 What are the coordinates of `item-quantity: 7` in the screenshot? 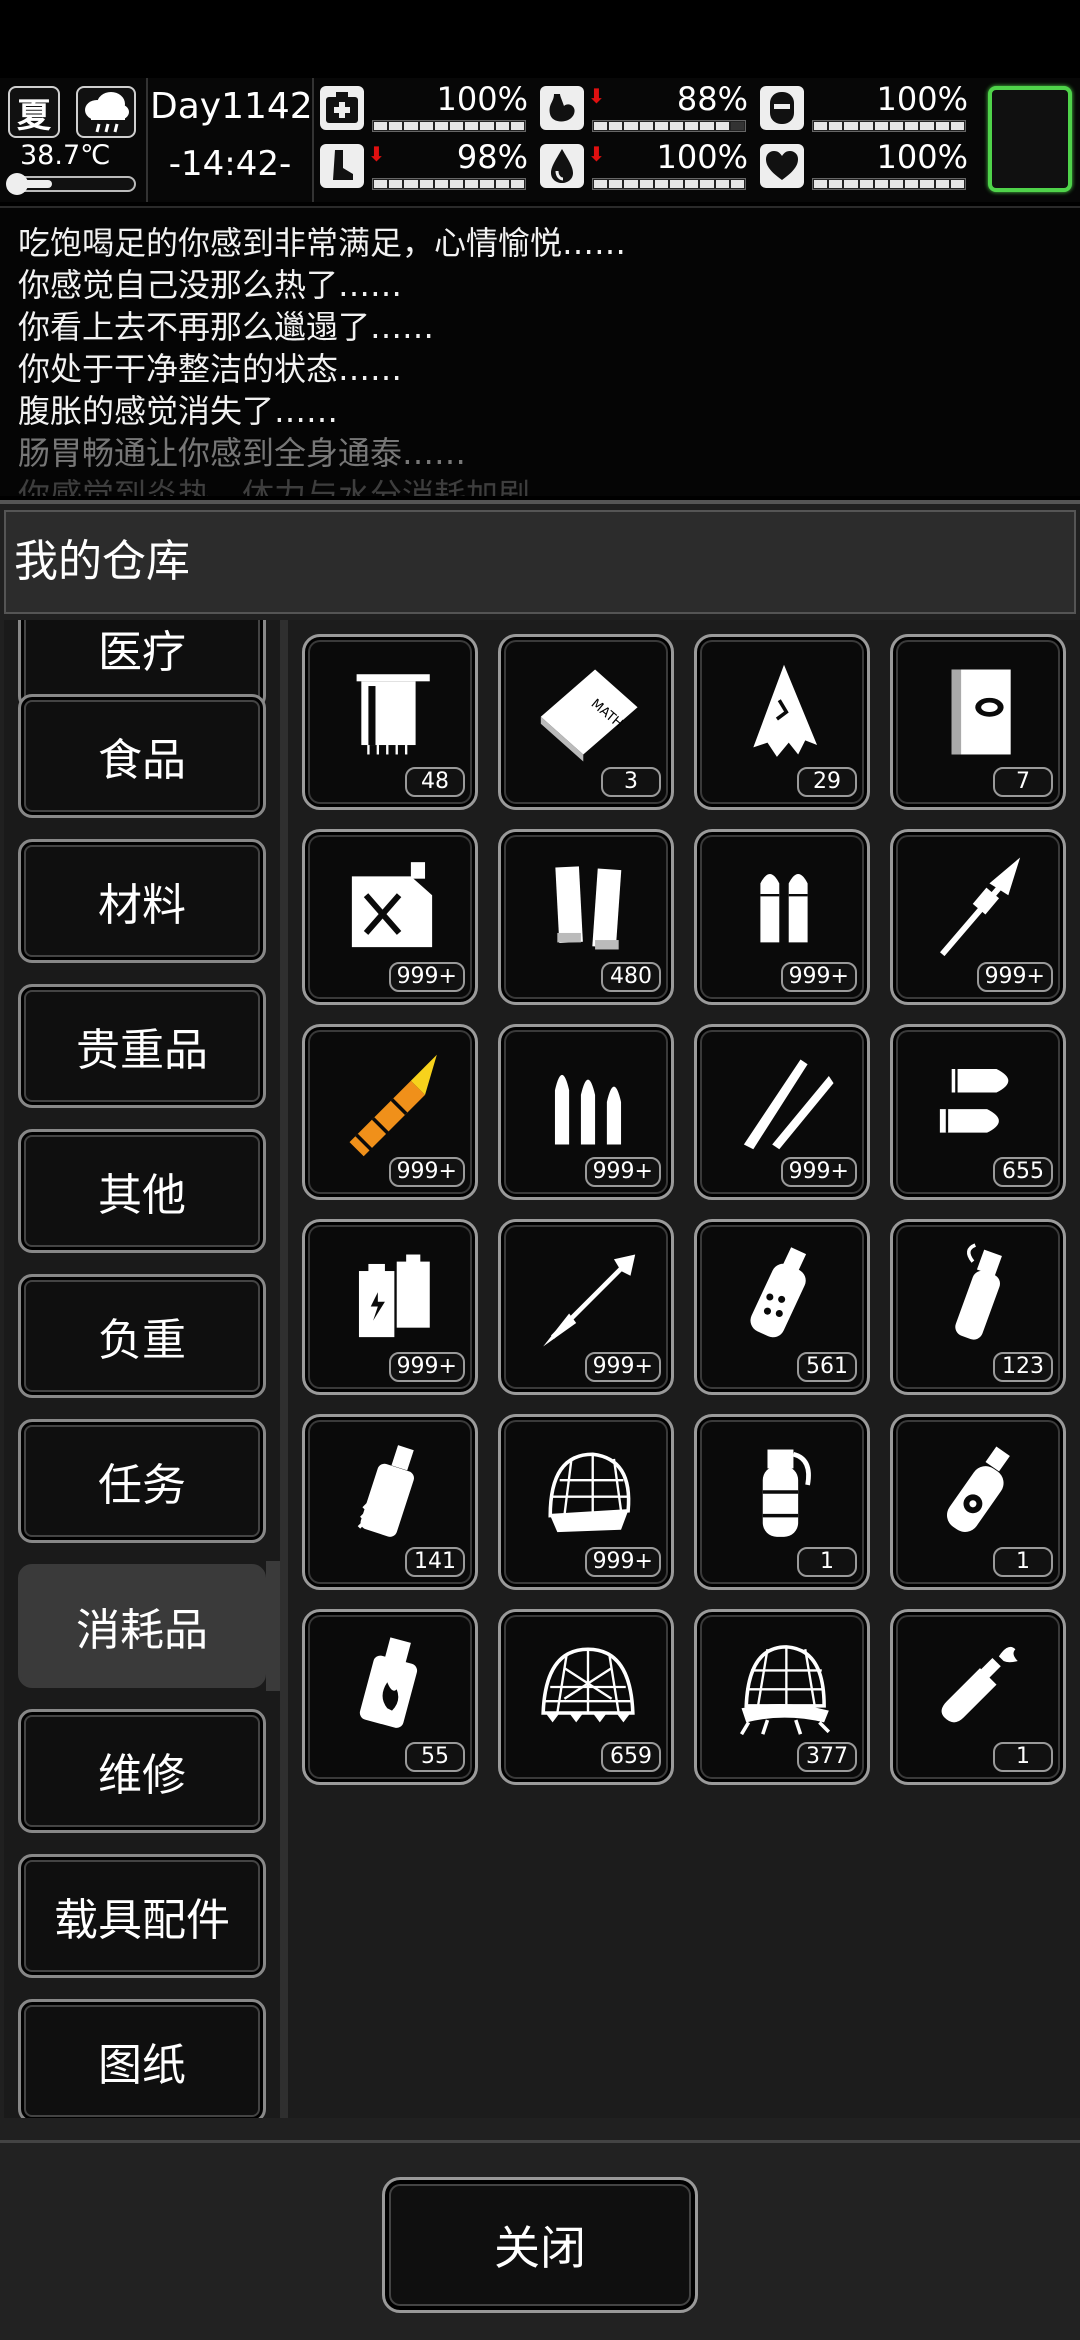 It's located at (1023, 782).